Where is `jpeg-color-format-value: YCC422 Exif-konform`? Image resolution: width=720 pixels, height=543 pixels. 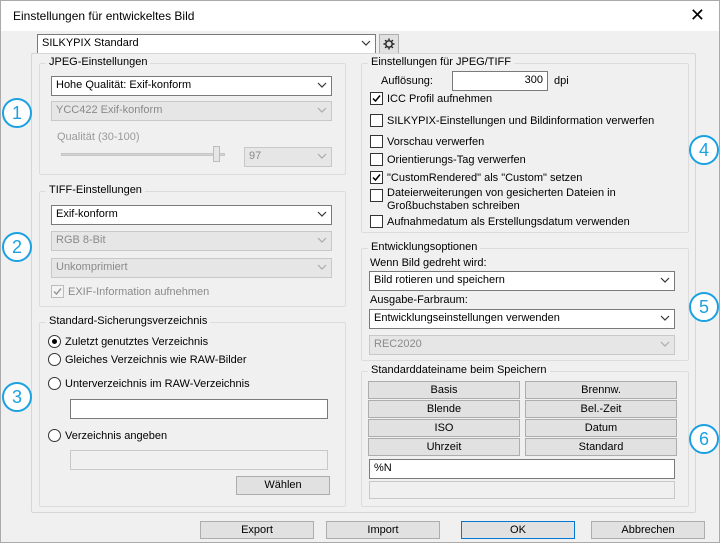
jpeg-color-format-value: YCC422 Exif-konform is located at coordinates (109, 110).